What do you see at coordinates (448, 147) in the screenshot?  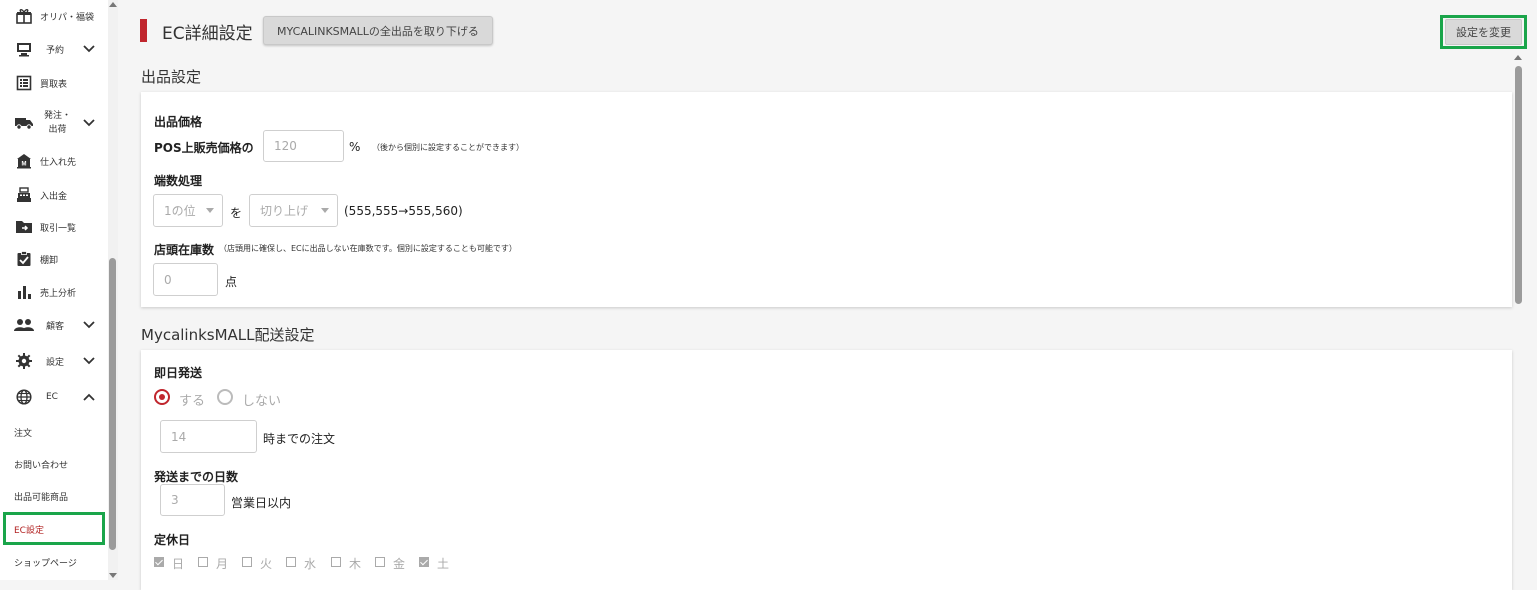 I see `percent-note: （後から個別に設定することができます）` at bounding box center [448, 147].